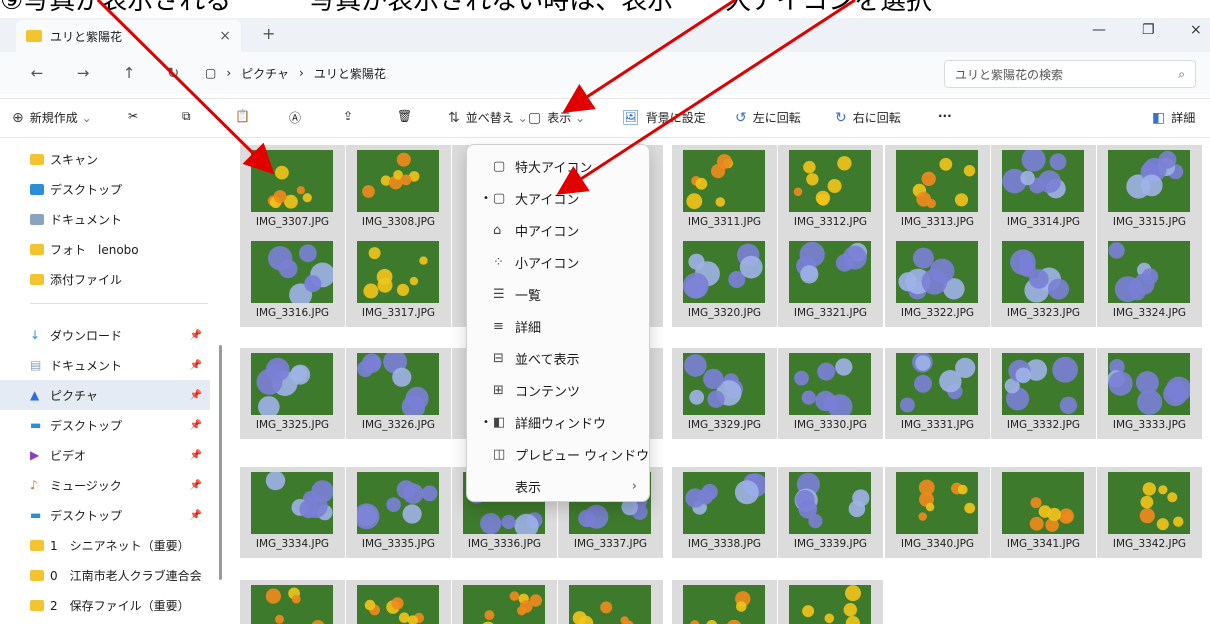 This screenshot has width=1210, height=624. I want to click on paste-icon: 📋, so click(242, 116).